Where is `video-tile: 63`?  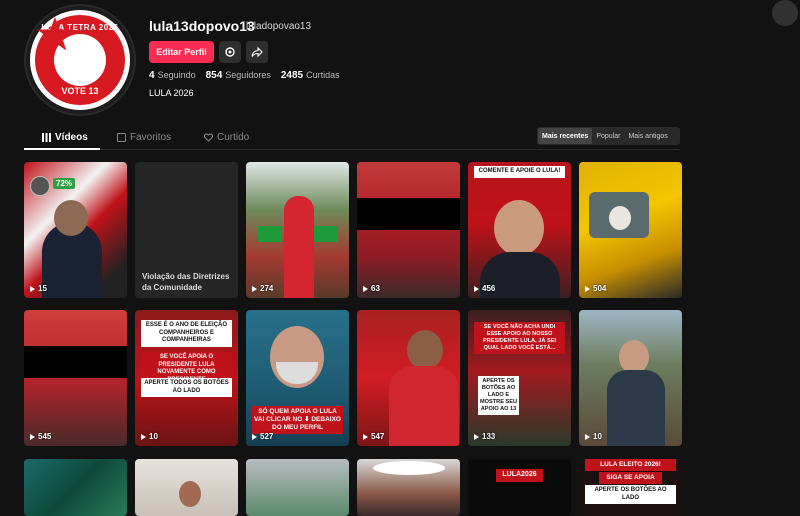 video-tile: 63 is located at coordinates (408, 230).